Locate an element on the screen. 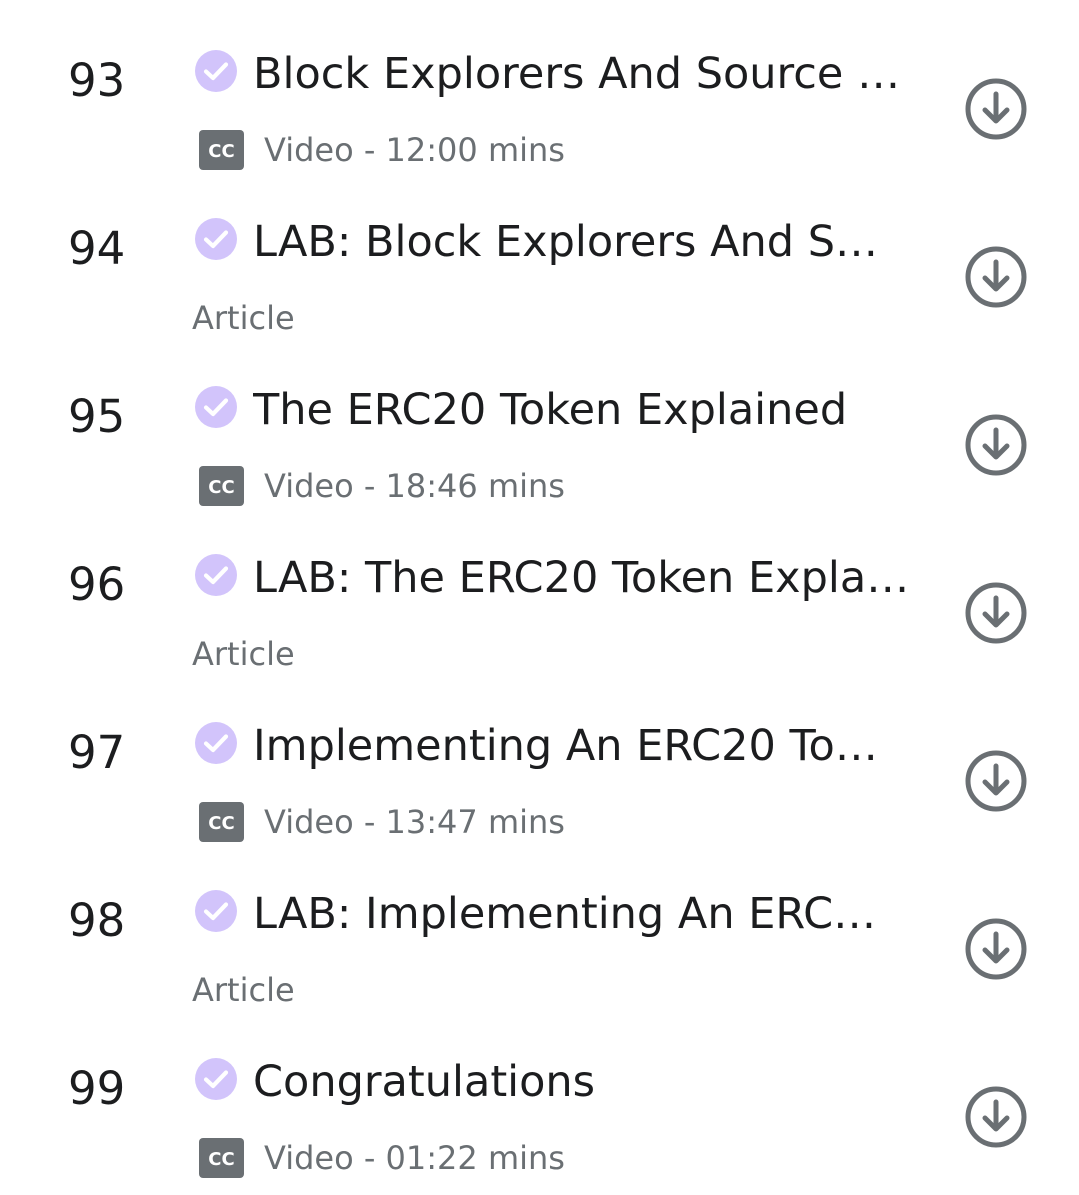  lecture-duration: Video - 01:22 mins is located at coordinates (414, 1158).